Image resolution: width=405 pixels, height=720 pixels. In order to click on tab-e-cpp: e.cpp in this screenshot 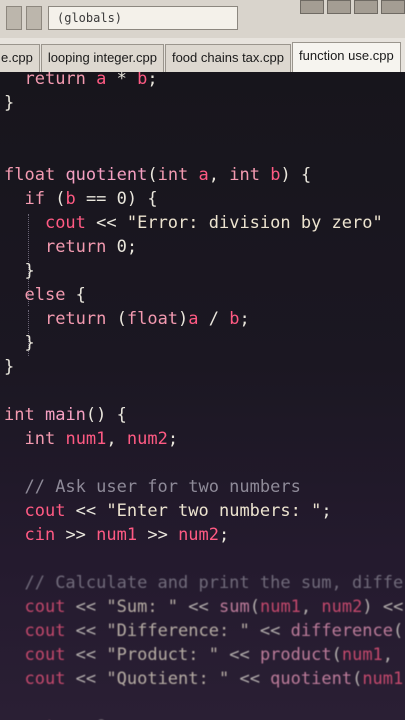, I will do `click(20, 58)`.